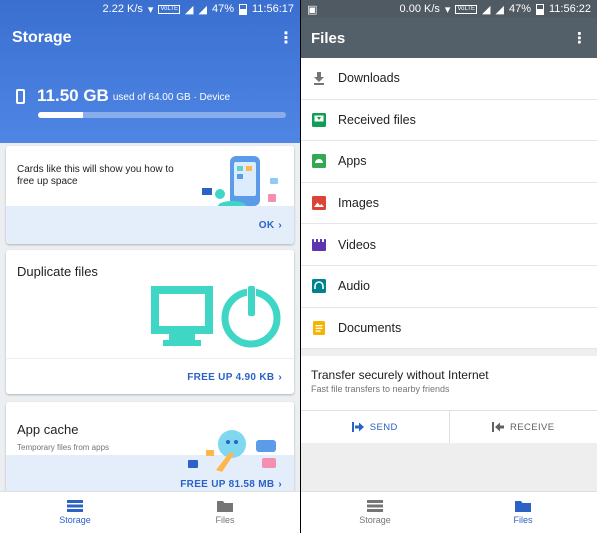 Image resolution: width=597 pixels, height=533 pixels. I want to click on transfer-title: Transfer securely without Internet, so click(400, 375).